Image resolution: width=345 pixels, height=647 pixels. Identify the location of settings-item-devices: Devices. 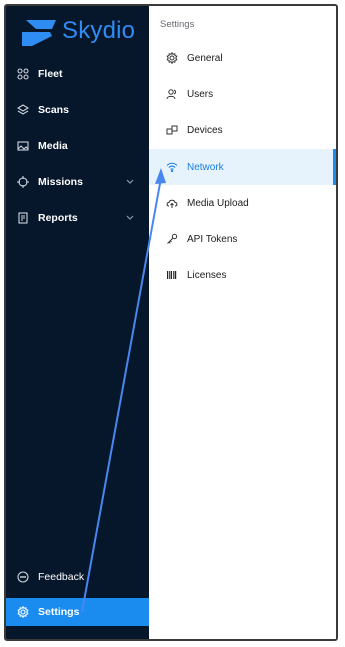
(242, 130).